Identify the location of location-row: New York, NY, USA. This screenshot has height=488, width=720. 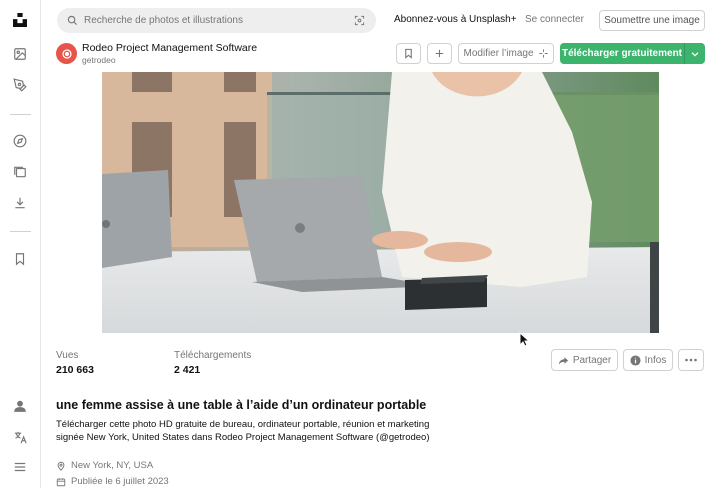
(104, 465).